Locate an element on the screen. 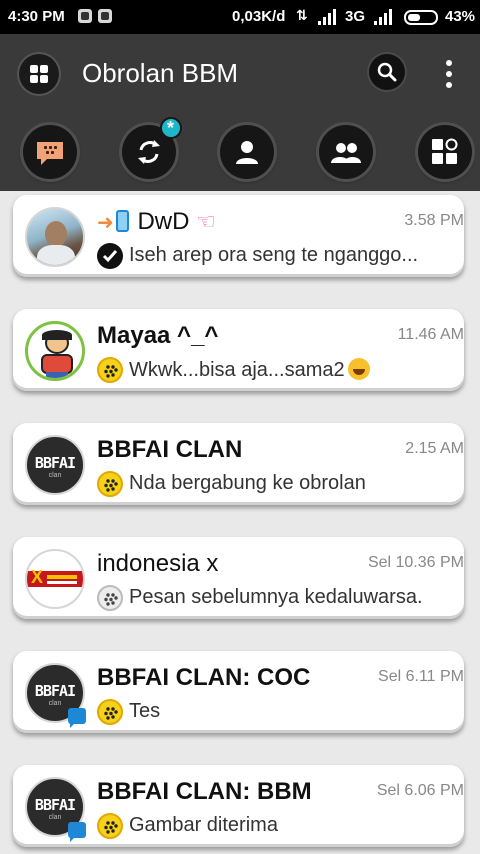 This screenshot has height=854, width=480. chat-time: Sel 10.36 PM is located at coordinates (415, 562).